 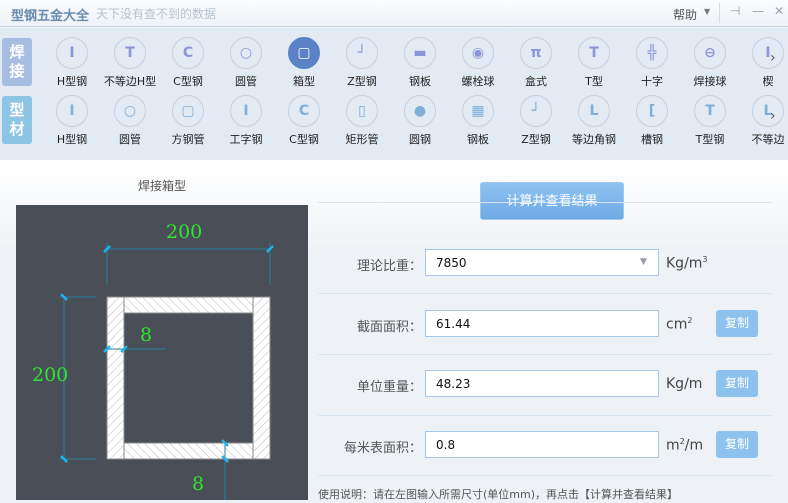 I want to click on toolbar-item-label: 螺栓球, so click(x=478, y=81).